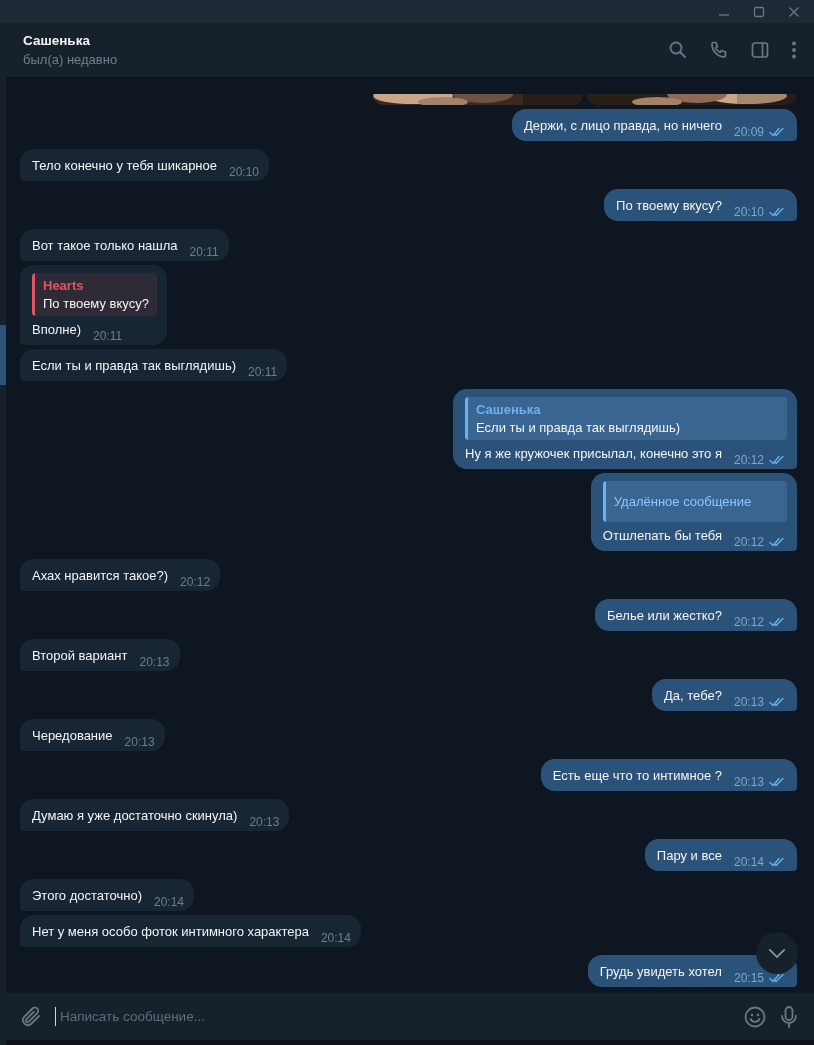 The image size is (814, 1045). What do you see at coordinates (669, 206) in the screenshot?
I see `message-text: По твоему вкусу?` at bounding box center [669, 206].